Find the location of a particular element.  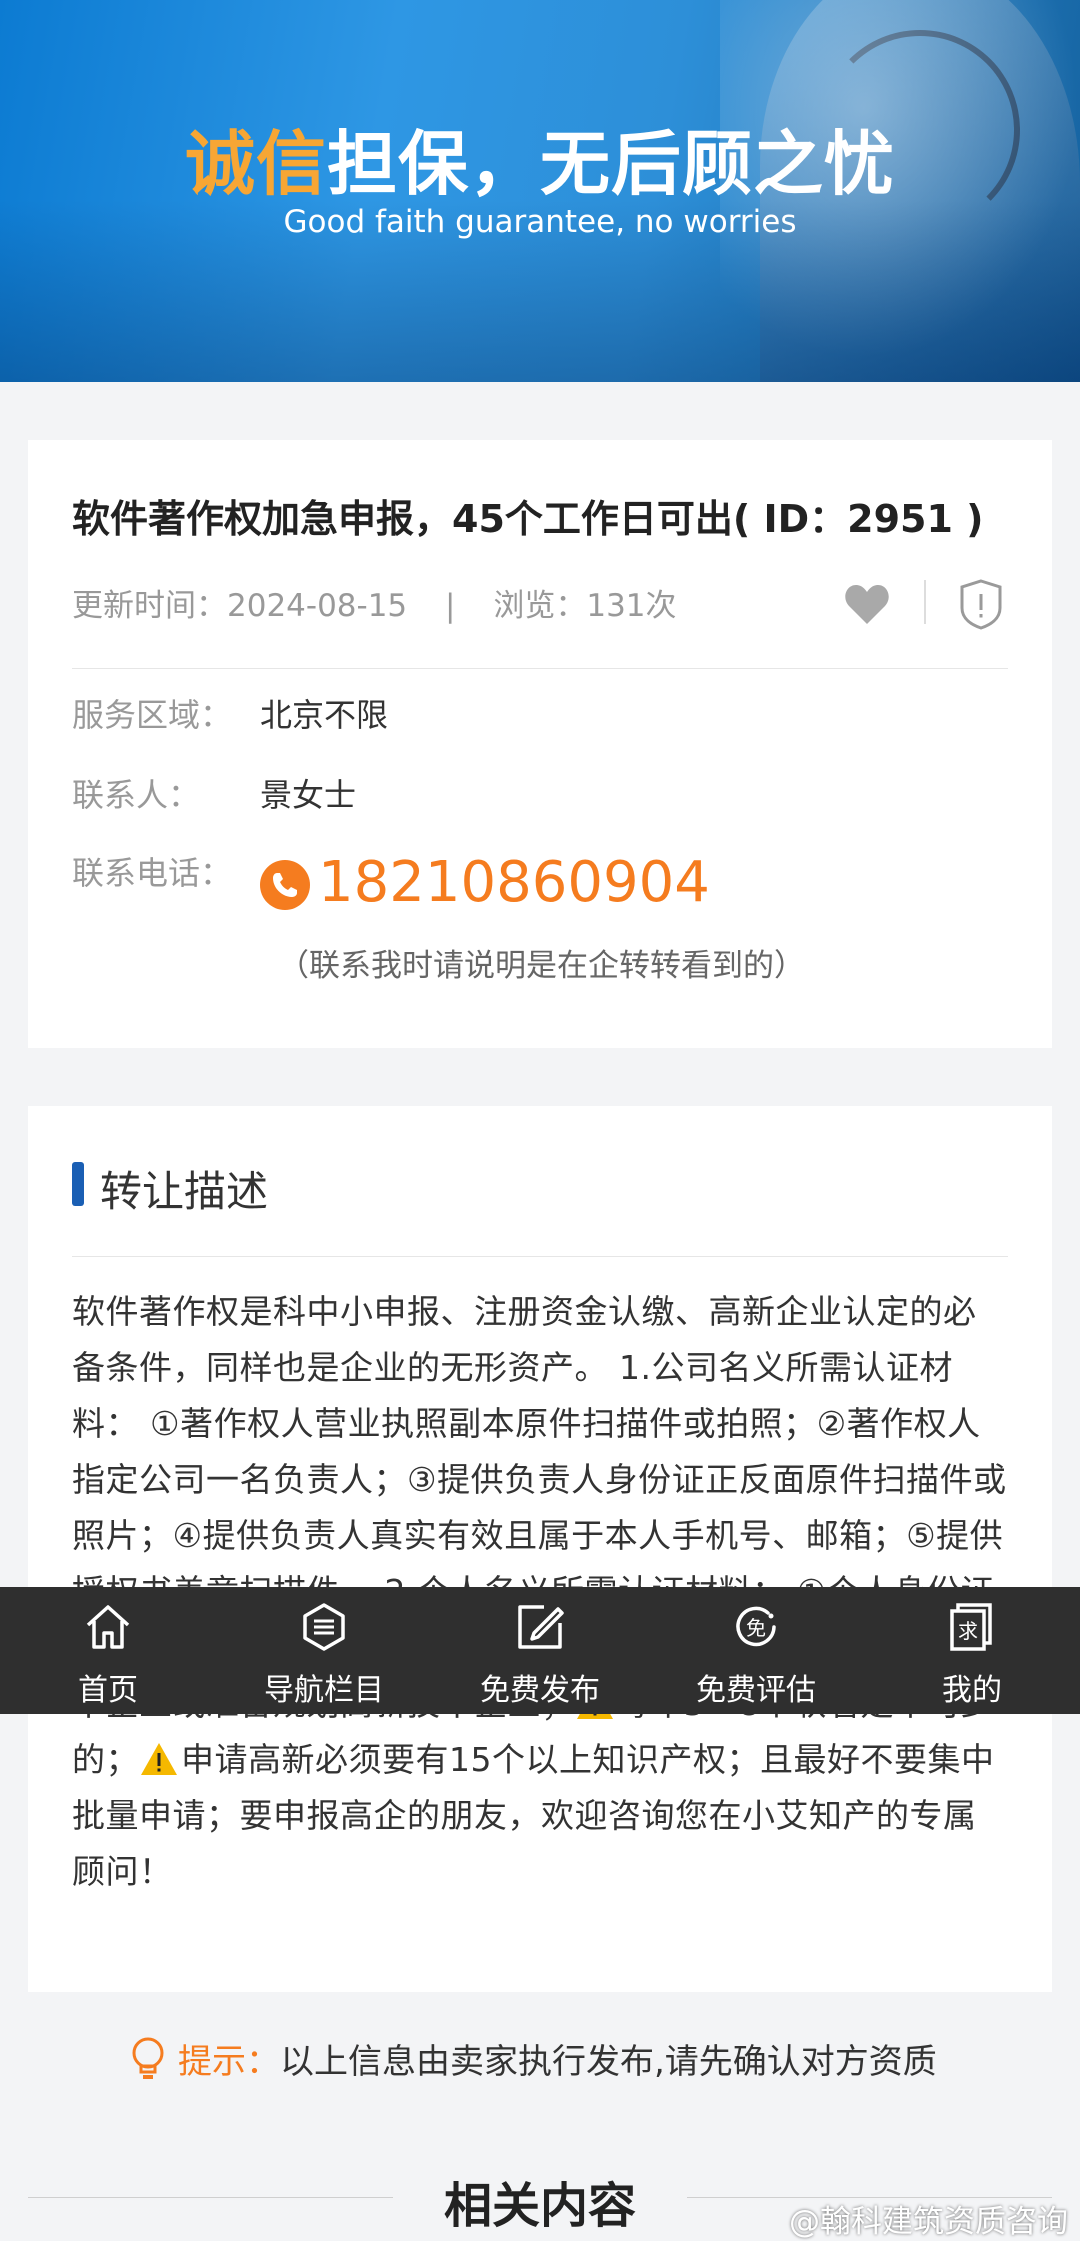

free-icon: 免 is located at coordinates (756, 1626).